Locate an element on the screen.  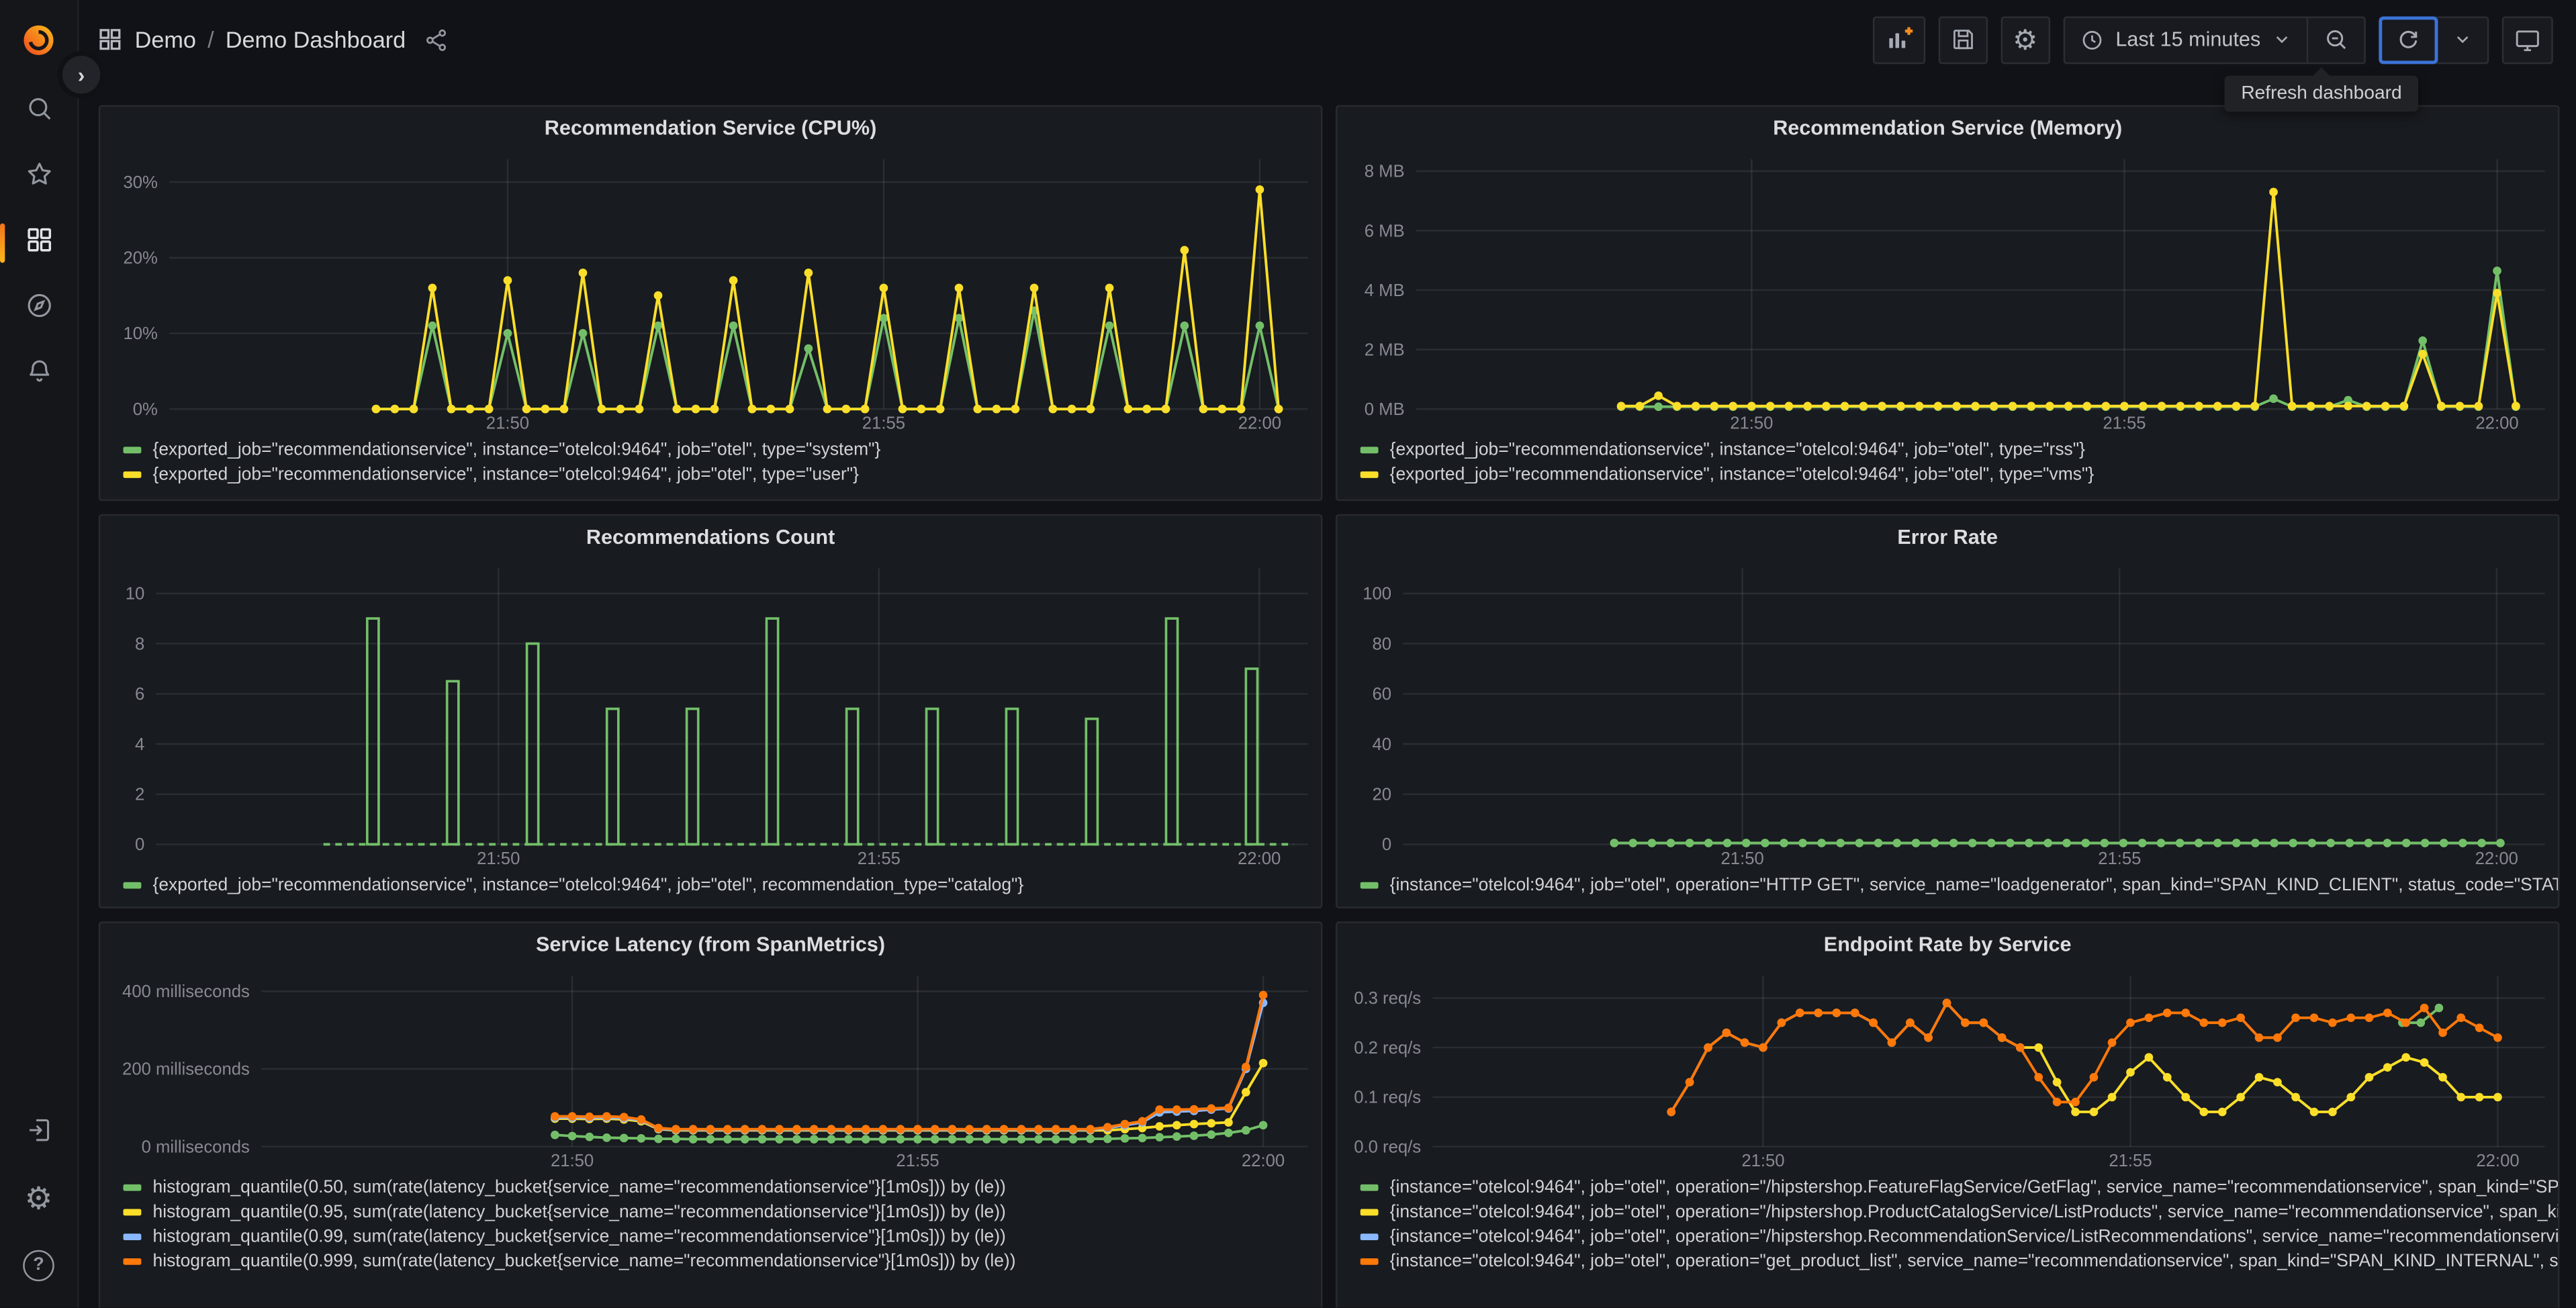
panel-title: Endpoint Rate by Service is located at coordinates (1947, 944).